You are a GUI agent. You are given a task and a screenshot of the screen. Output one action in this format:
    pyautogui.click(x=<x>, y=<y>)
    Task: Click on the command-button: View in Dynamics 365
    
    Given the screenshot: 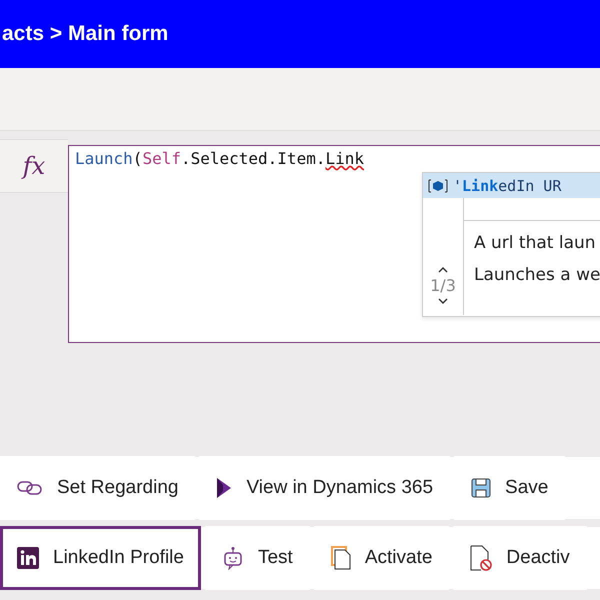 What is the action you would take?
    pyautogui.click(x=324, y=488)
    